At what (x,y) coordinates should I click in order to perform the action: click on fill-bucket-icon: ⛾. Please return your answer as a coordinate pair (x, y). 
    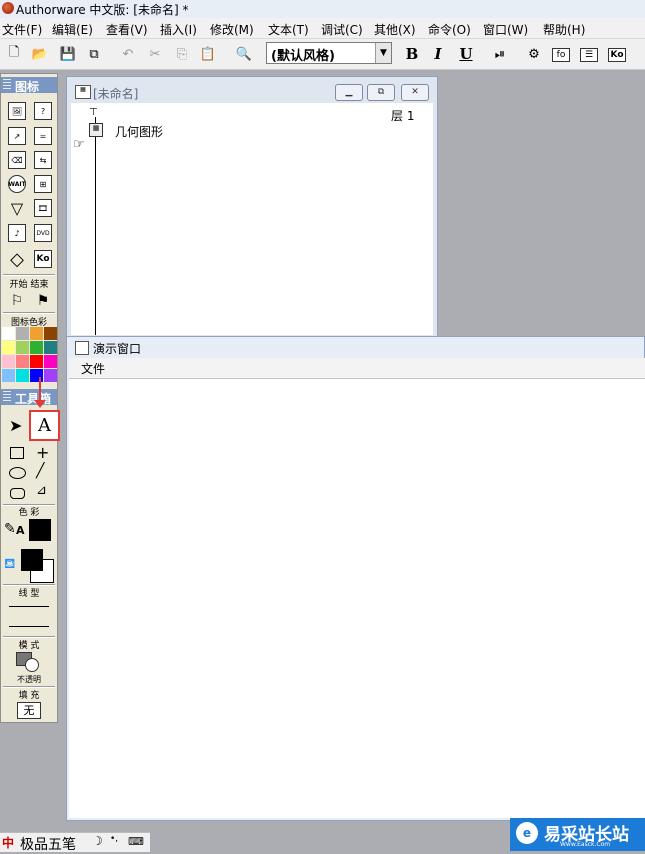
    Looking at the image, I should click on (9, 565).